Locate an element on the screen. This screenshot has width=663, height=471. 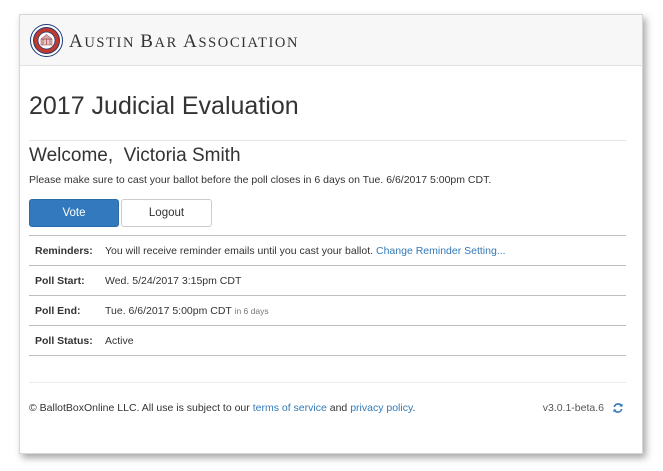
org-name-initial-a2: A is located at coordinates (191, 41).